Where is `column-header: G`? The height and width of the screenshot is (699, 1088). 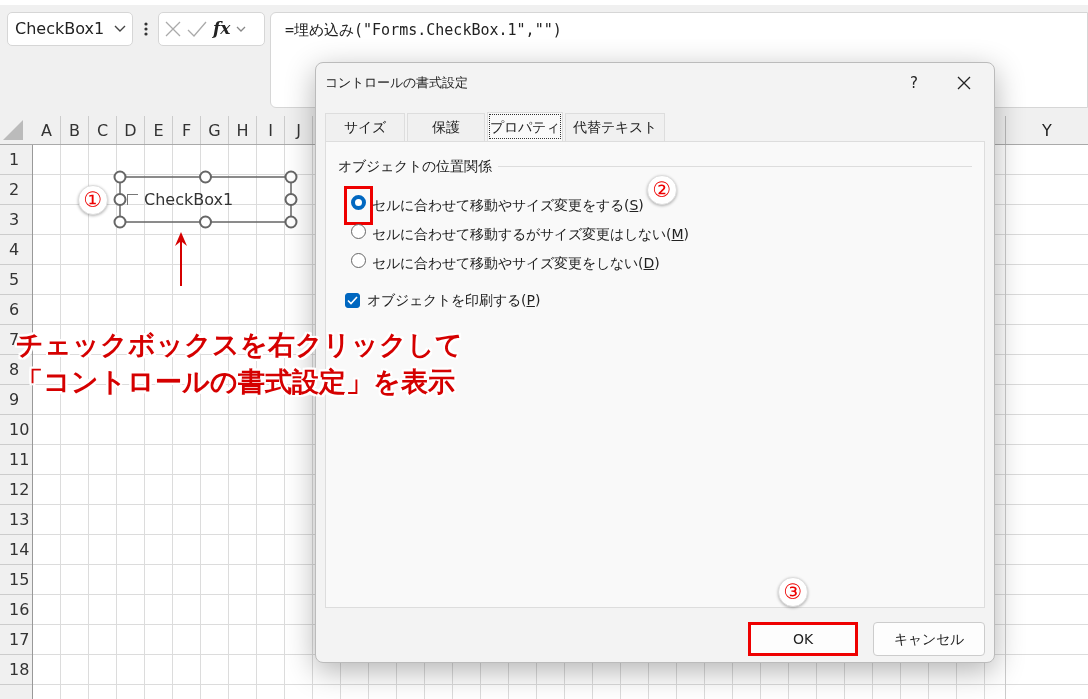
column-header: G is located at coordinates (215, 130).